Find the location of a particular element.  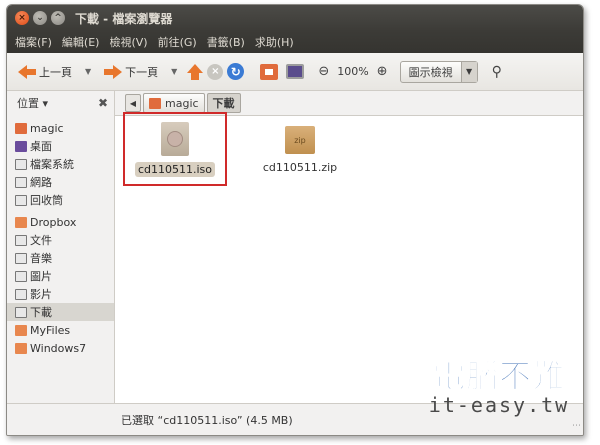

home-folder-icon is located at coordinates (269, 71).